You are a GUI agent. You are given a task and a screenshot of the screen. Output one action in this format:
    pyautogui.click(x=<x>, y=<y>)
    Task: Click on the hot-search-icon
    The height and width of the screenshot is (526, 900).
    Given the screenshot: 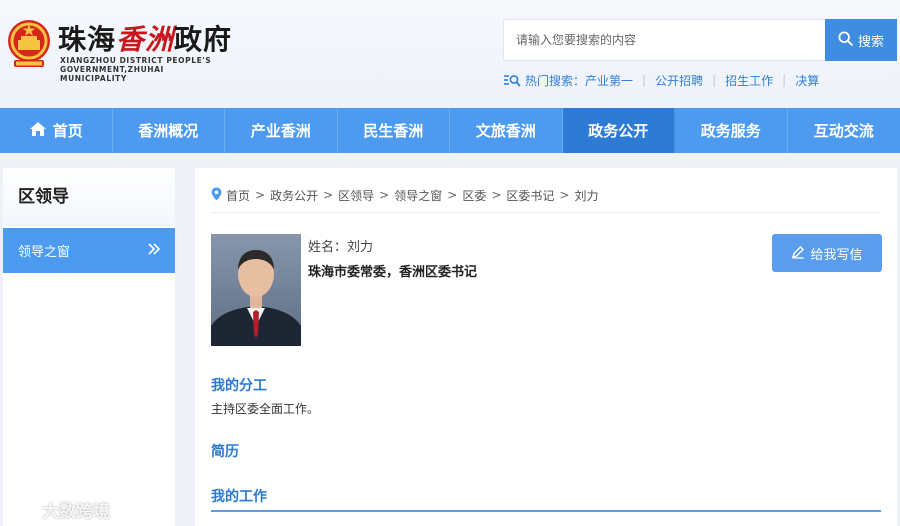 What is the action you would take?
    pyautogui.click(x=512, y=80)
    